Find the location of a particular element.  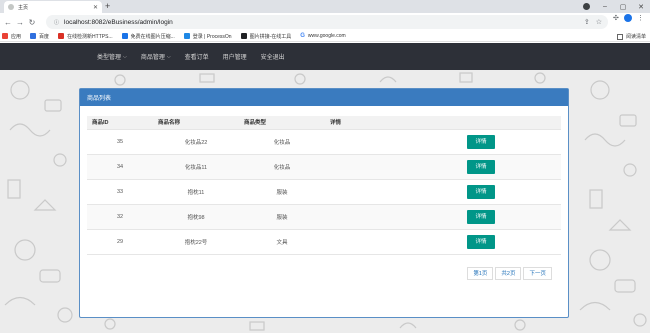

bookmark-baidu: 百度 is located at coordinates (39, 36).